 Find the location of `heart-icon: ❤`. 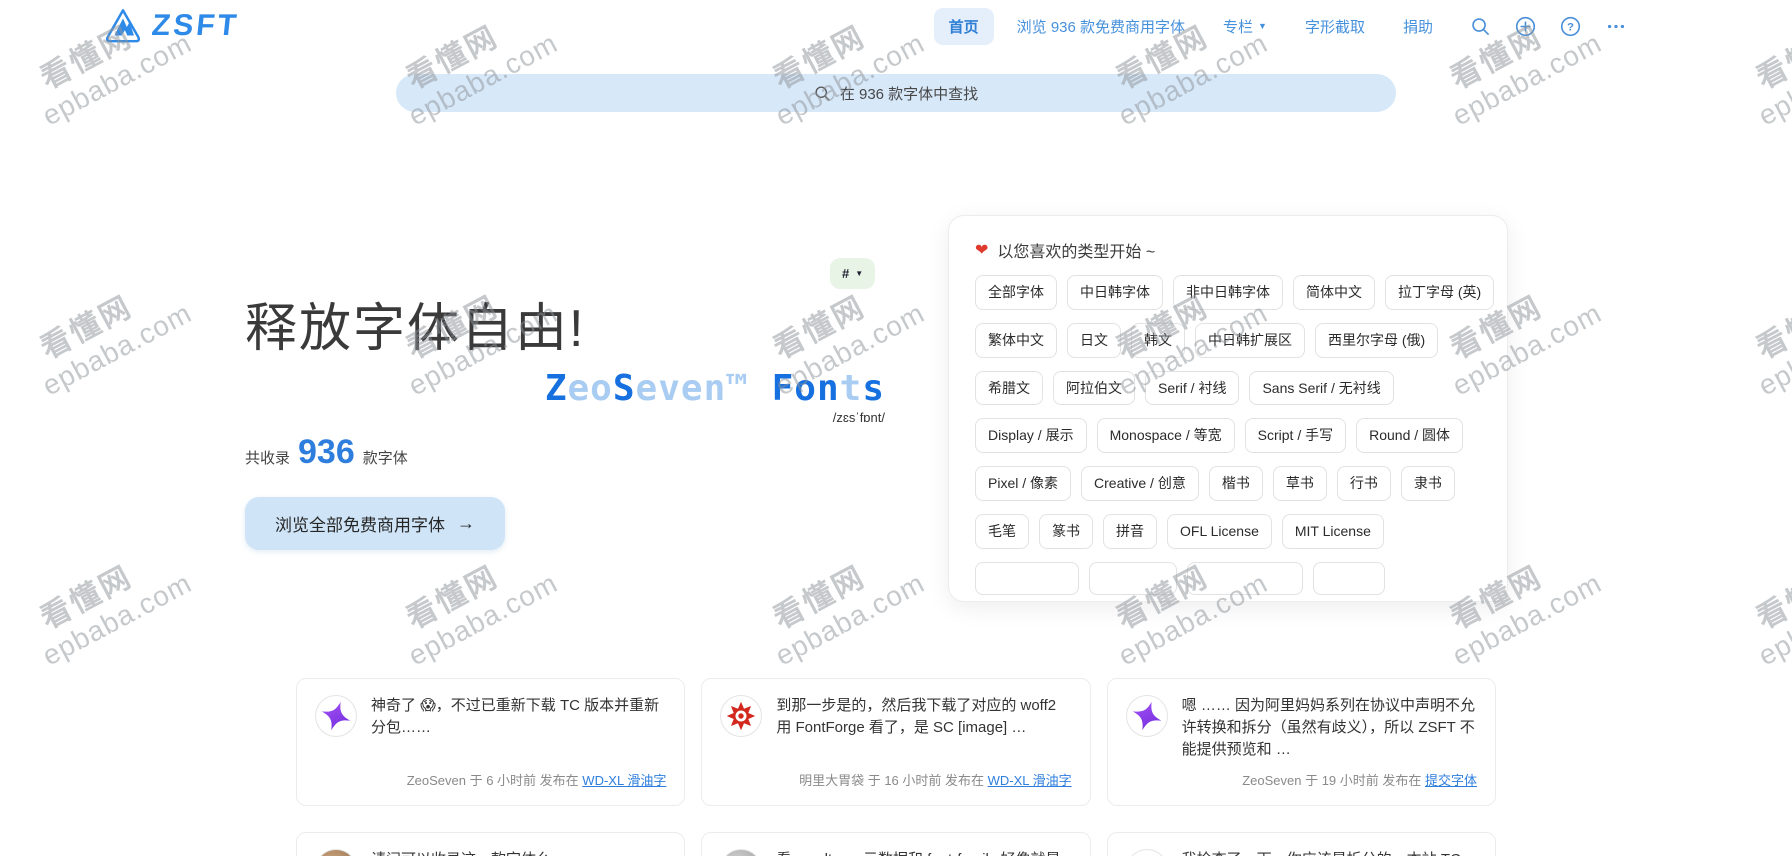

heart-icon: ❤ is located at coordinates (982, 250).